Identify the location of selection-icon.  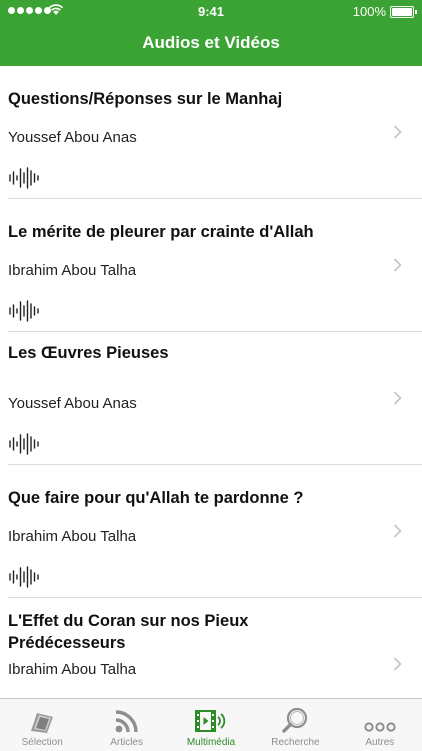
(42, 723).